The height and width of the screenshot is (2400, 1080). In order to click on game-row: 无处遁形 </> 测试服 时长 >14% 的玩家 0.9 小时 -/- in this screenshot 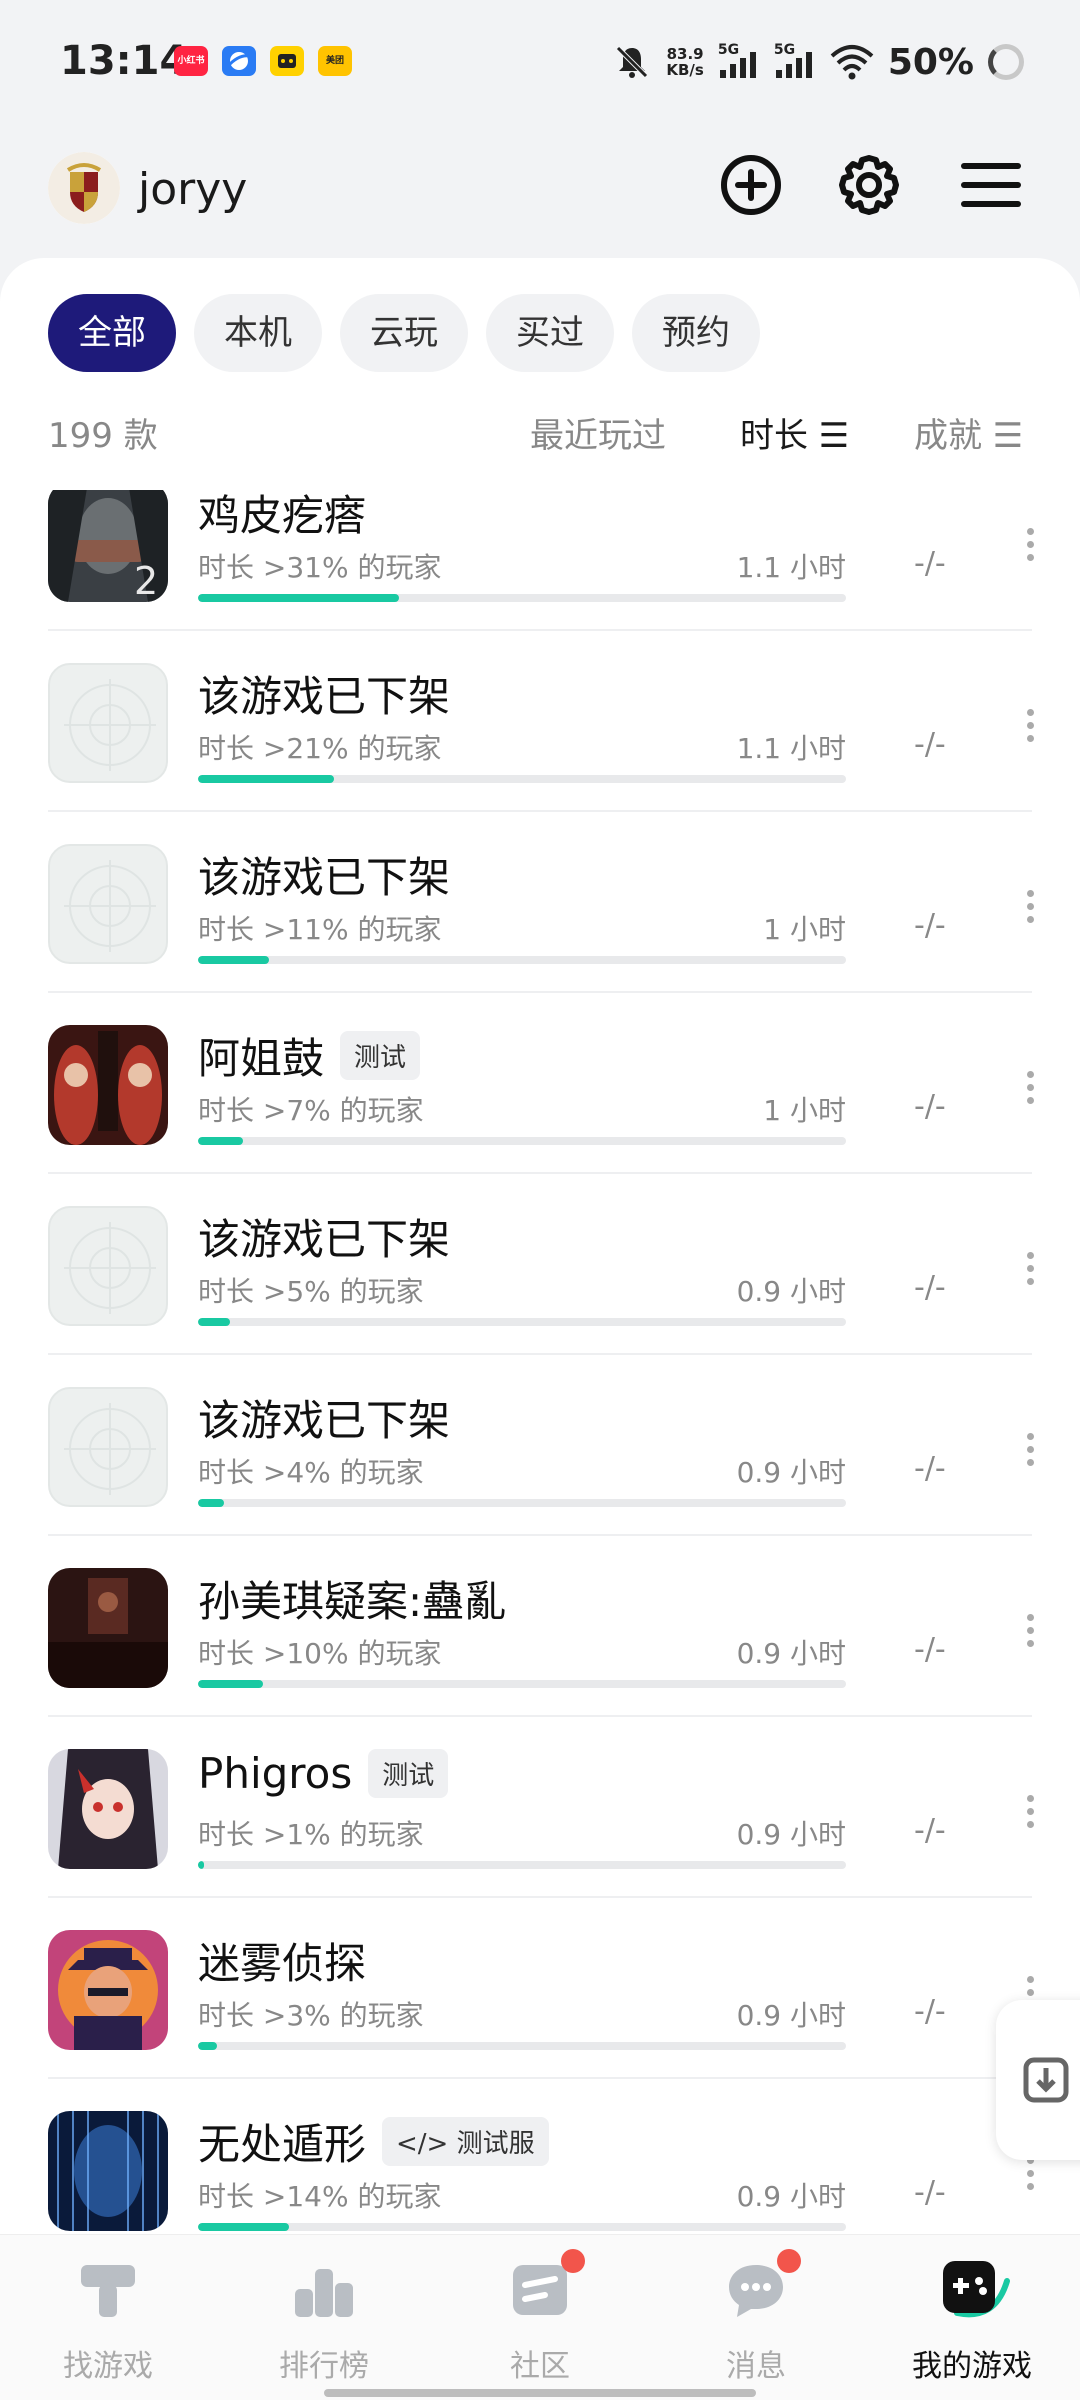, I will do `click(540, 2156)`.